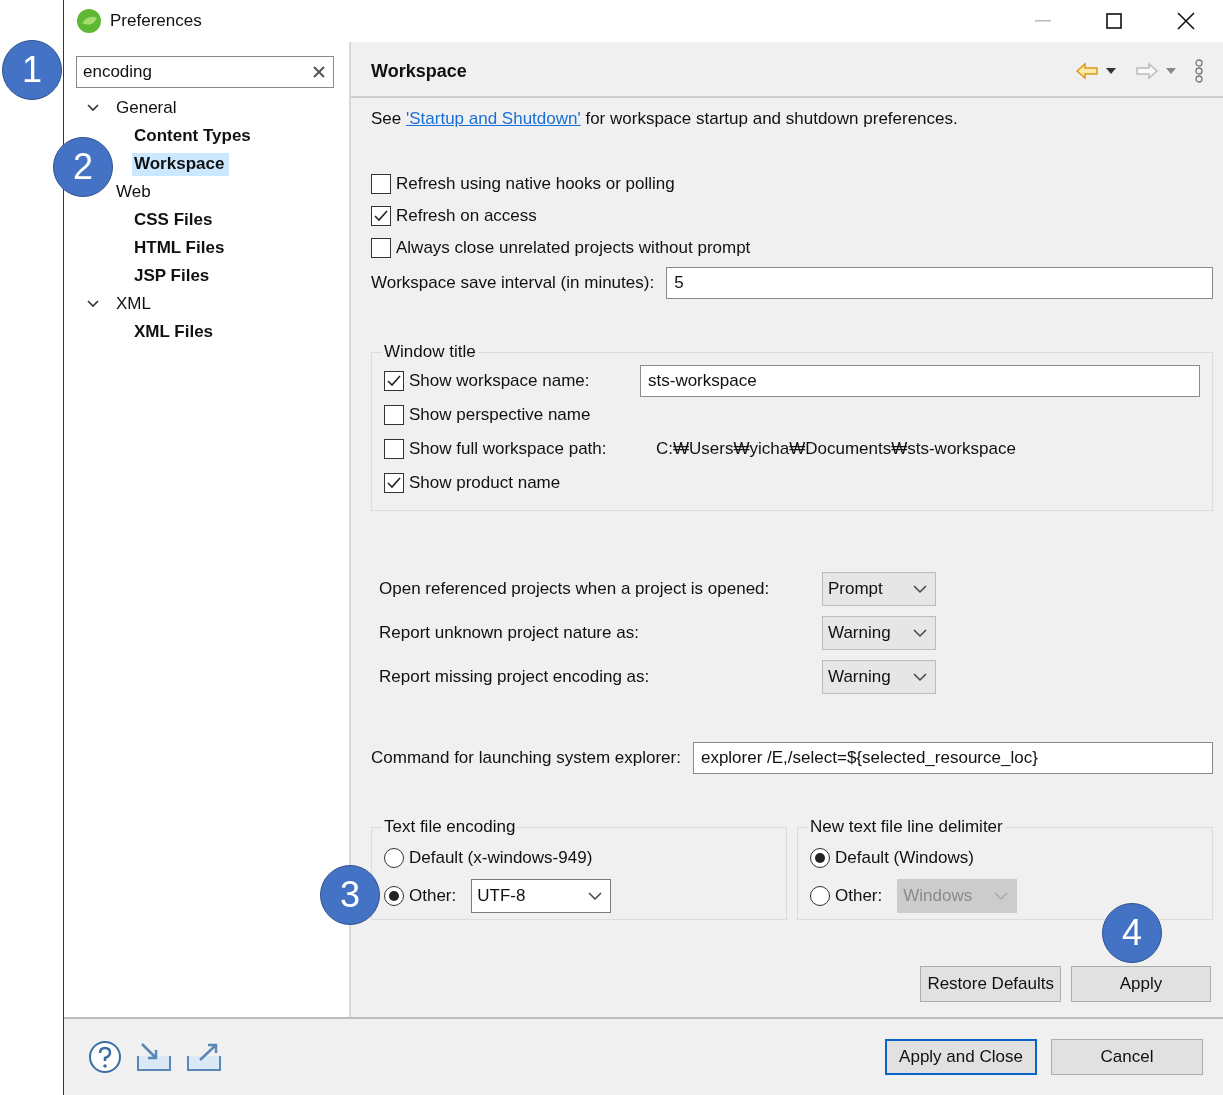 This screenshot has height=1095, width=1223. Describe the element at coordinates (175, 332) in the screenshot. I see `tree-item: XML Files` at that location.